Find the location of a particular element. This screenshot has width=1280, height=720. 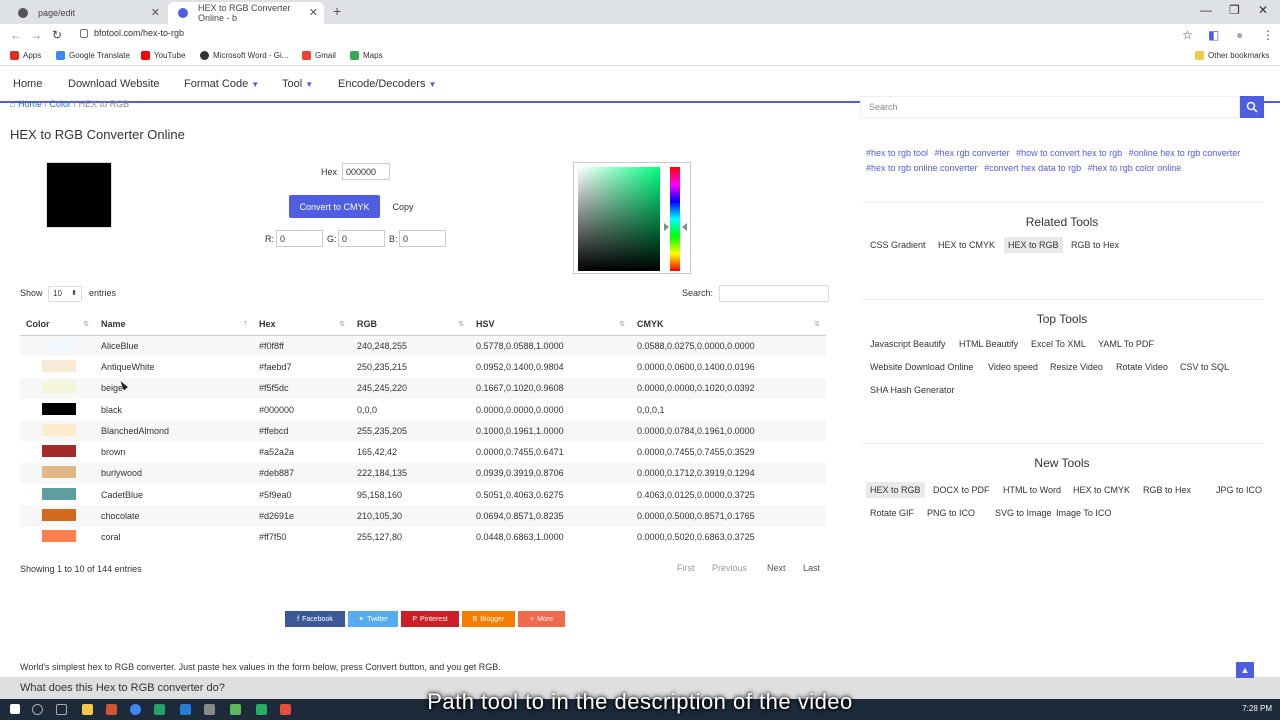

top-tool: YAML To PDF is located at coordinates (1126, 344).